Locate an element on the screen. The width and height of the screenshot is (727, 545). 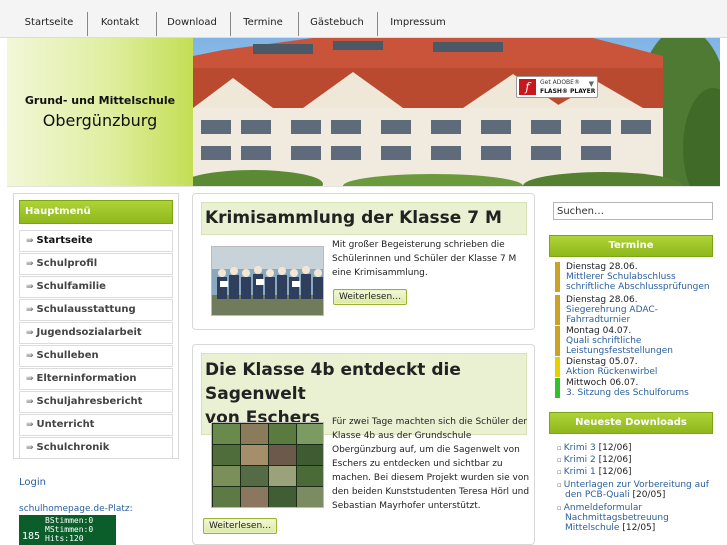
menu-item-schulchronik: ⇛ Schulchronik is located at coordinates (96, 448).